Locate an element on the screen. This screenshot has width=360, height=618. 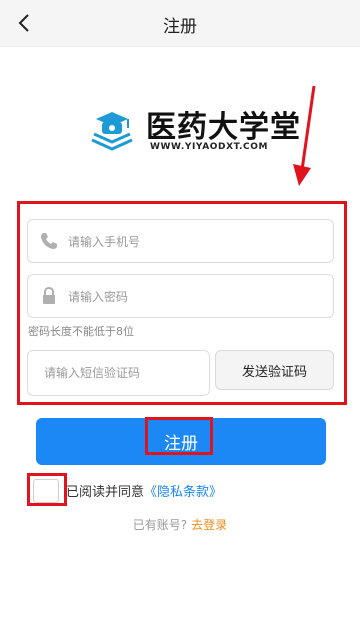
agreement-text: 已阅读并同意《隐私条款》 is located at coordinates (144, 490).